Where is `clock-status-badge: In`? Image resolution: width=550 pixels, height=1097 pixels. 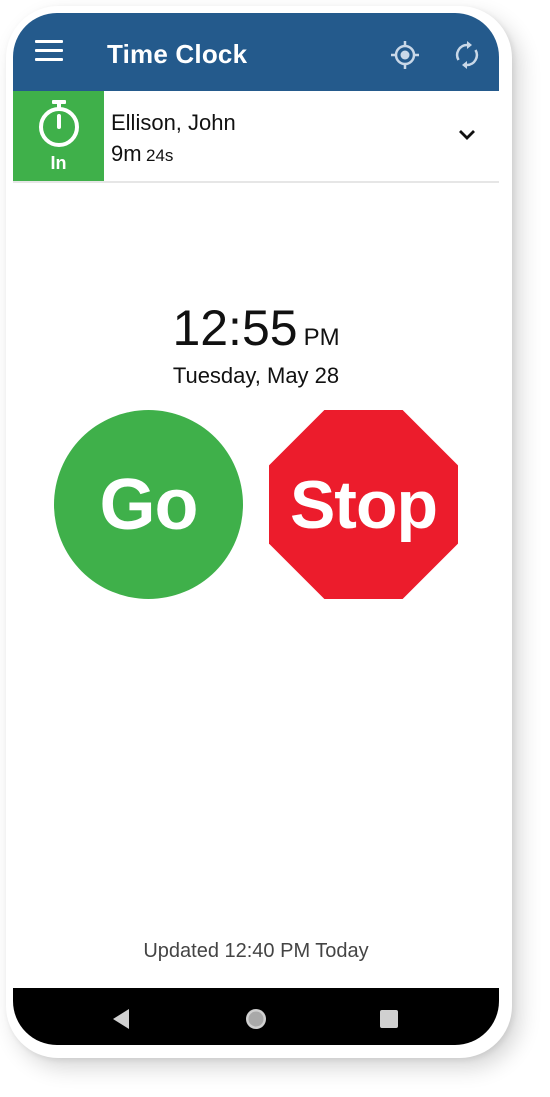
clock-status-badge: In is located at coordinates (58, 136).